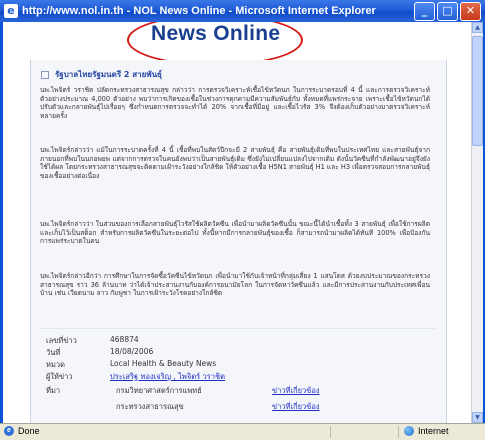 This screenshot has height=440, width=485. I want to click on meta-label: ที่มา, so click(53, 390).